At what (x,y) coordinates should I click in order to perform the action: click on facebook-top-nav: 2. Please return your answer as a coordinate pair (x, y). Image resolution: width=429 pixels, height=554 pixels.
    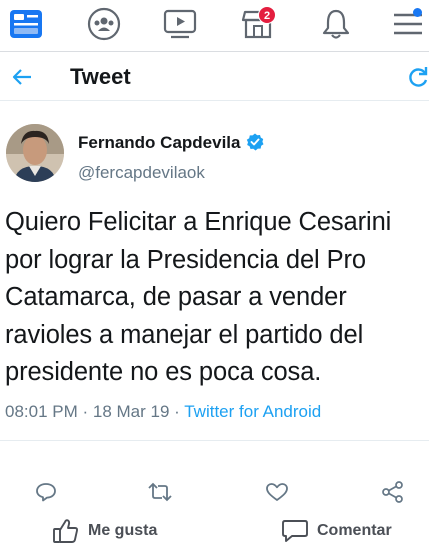
    Looking at the image, I should click on (214, 26).